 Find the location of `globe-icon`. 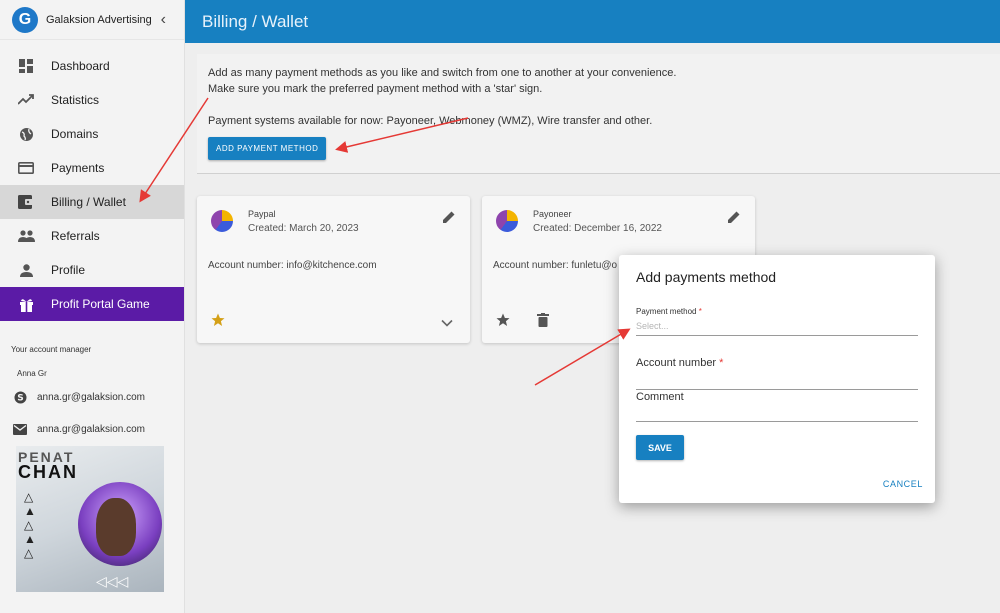

globe-icon is located at coordinates (26, 134).